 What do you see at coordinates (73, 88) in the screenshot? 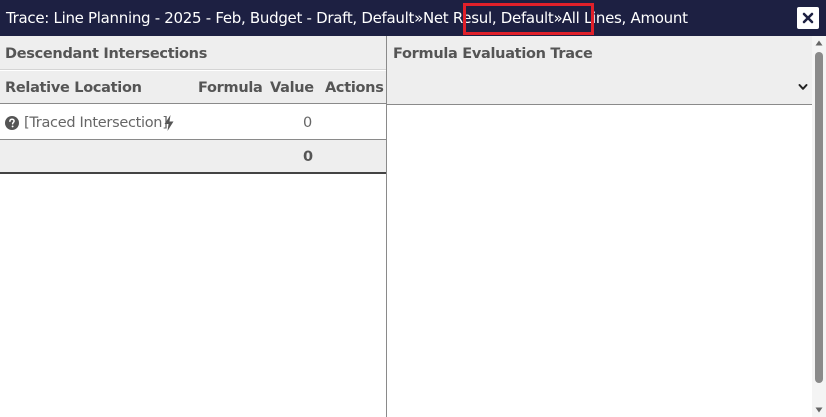
I see `column-header-relative-location: Relative Location` at bounding box center [73, 88].